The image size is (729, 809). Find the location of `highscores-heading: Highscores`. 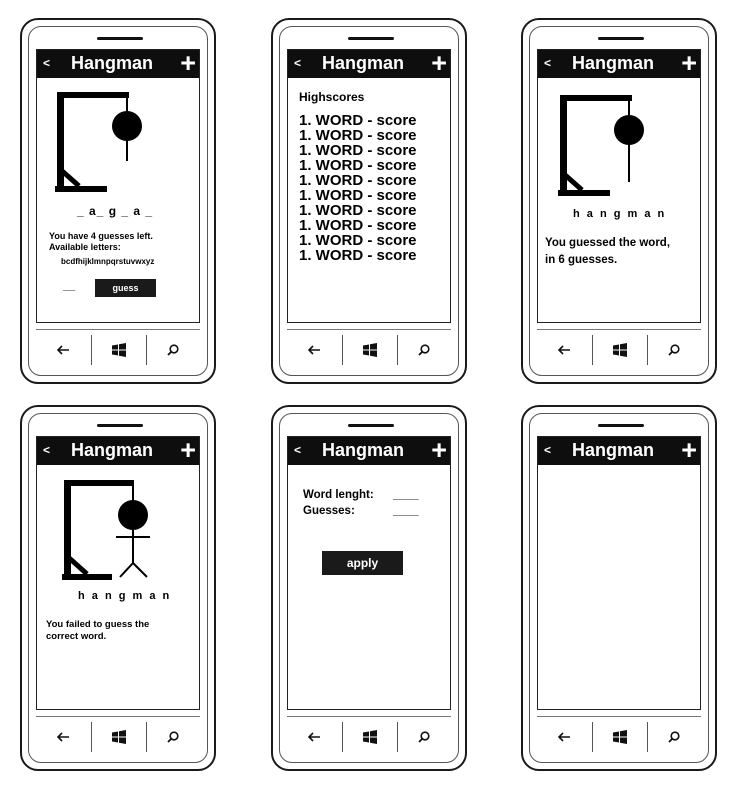

highscores-heading: Highscores is located at coordinates (332, 97).